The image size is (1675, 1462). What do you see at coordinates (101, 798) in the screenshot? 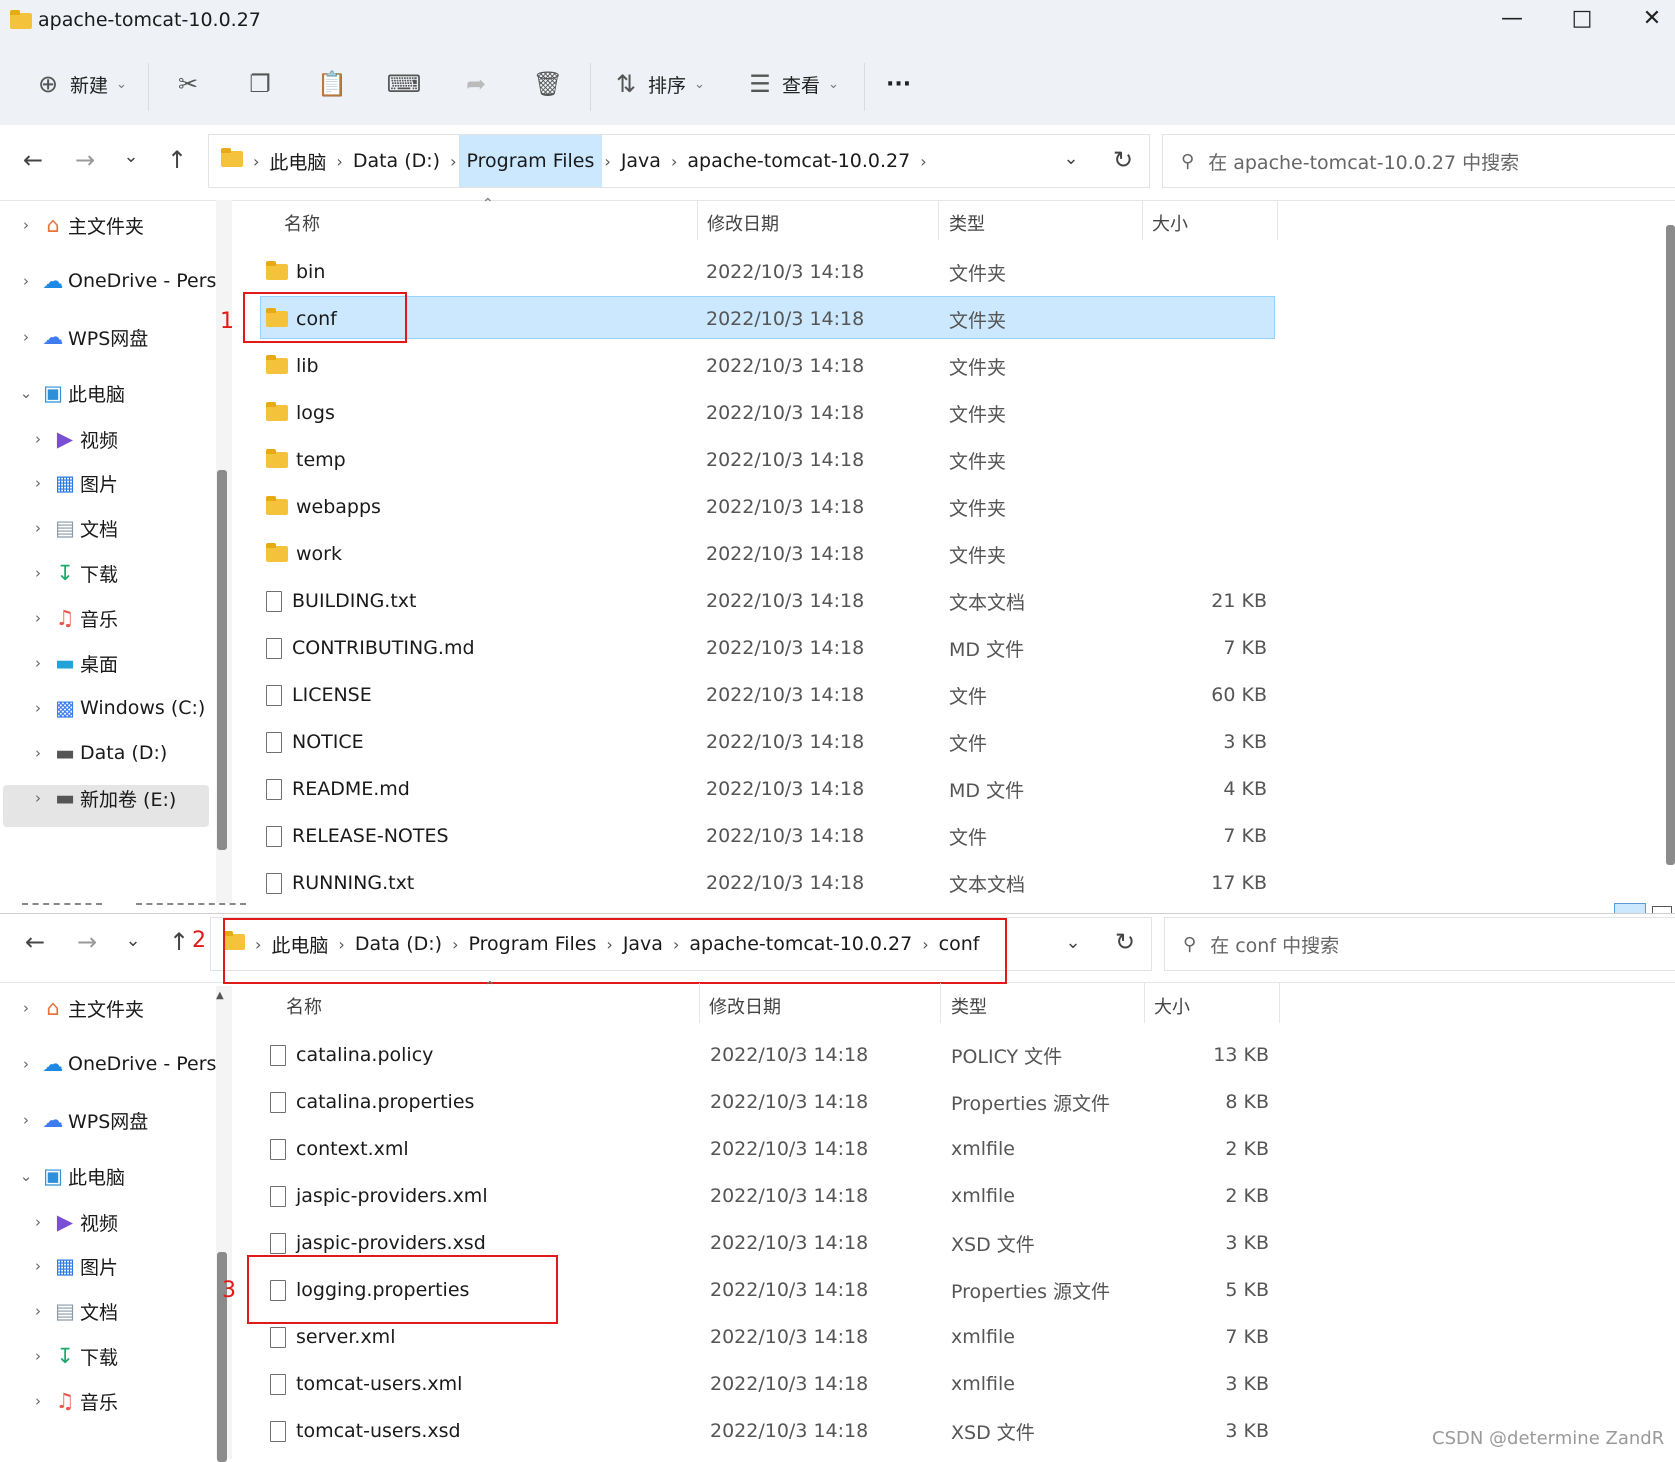
I see `sidebar-item-drive: › ▬ 新加卷 (E:)` at bounding box center [101, 798].